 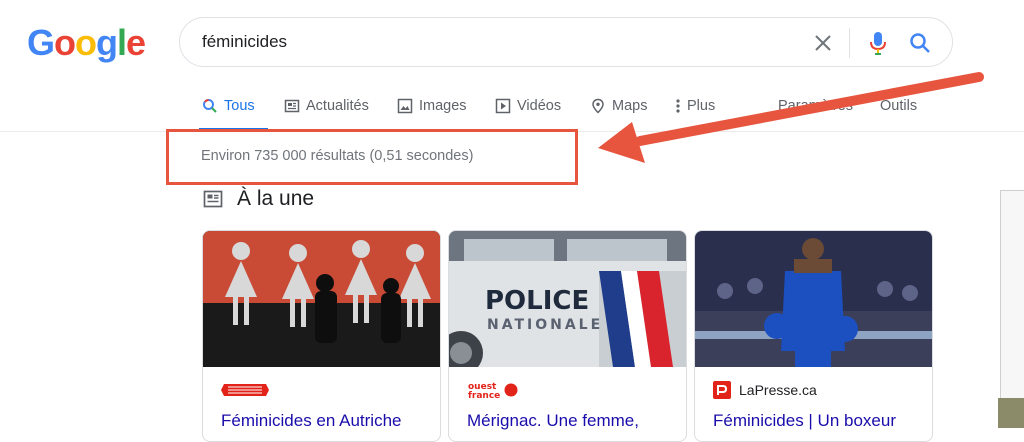 I want to click on news-card-title: Féminicides en Autriche, so click(x=311, y=421).